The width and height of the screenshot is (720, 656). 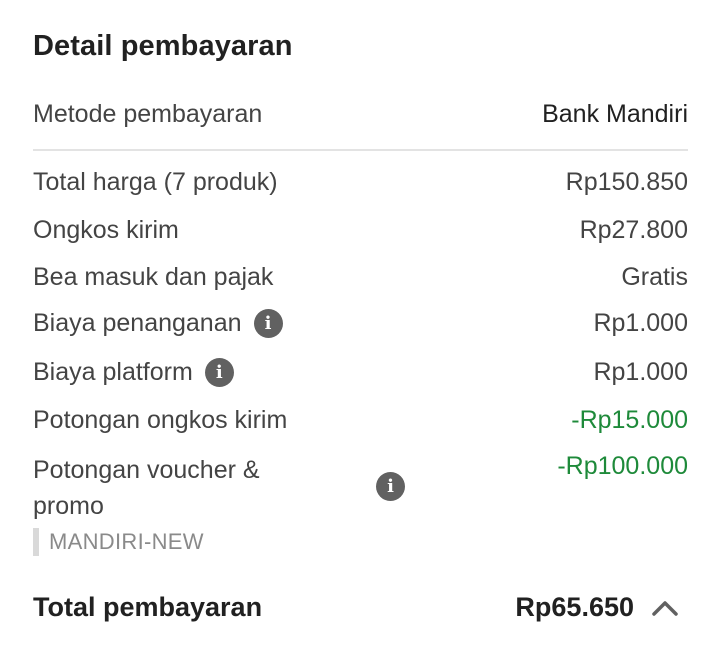 I want to click on voucher-discount-value: -Rp100.000, so click(x=622, y=466).